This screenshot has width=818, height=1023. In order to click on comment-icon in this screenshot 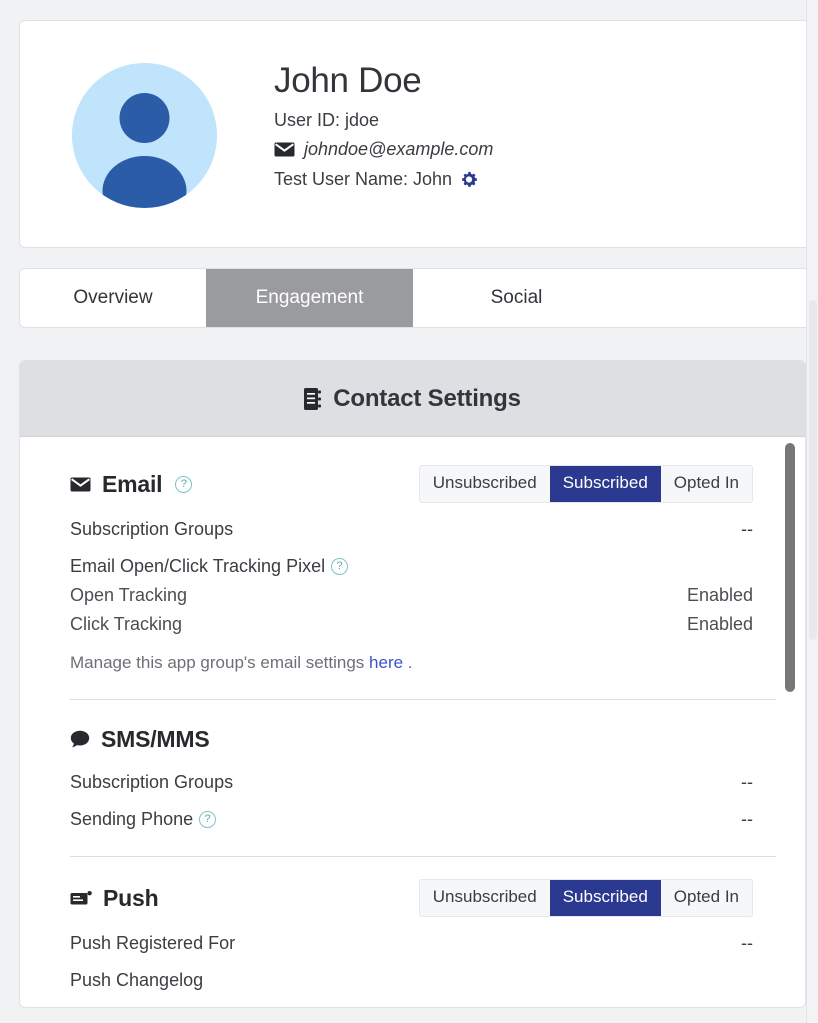, I will do `click(80, 739)`.